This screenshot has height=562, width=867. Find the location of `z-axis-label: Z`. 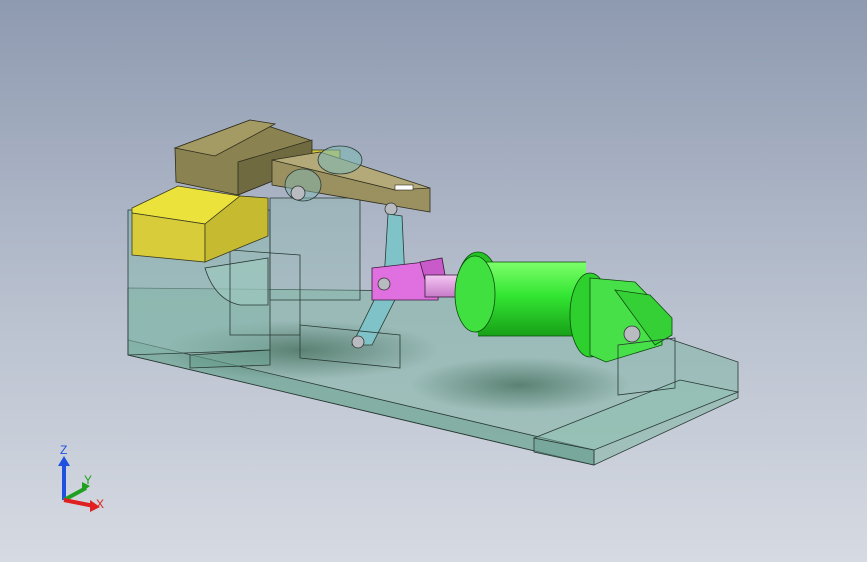

z-axis-label: Z is located at coordinates (63, 450).